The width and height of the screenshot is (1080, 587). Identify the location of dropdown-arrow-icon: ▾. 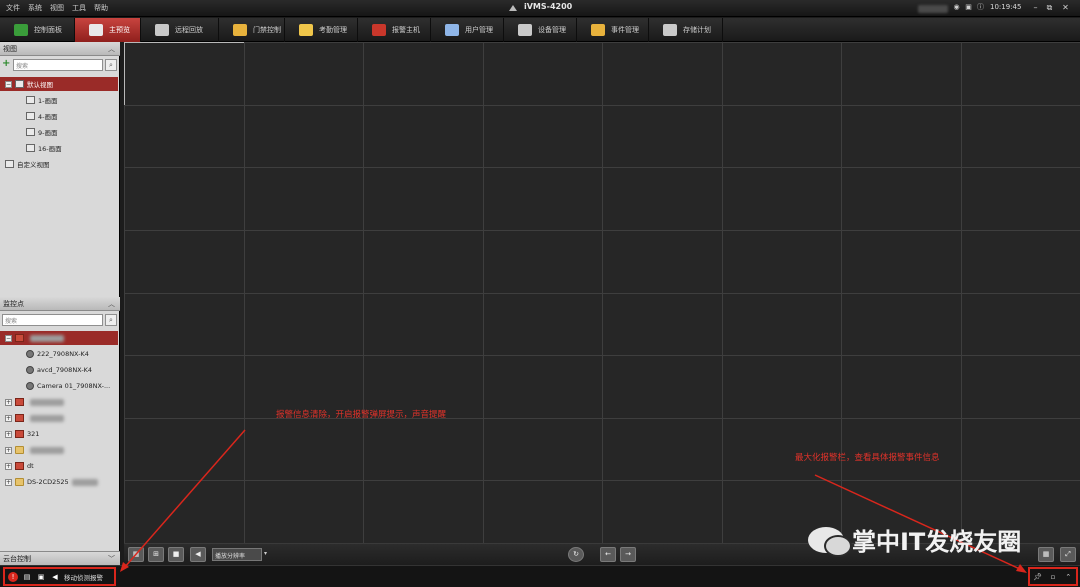
(265, 553).